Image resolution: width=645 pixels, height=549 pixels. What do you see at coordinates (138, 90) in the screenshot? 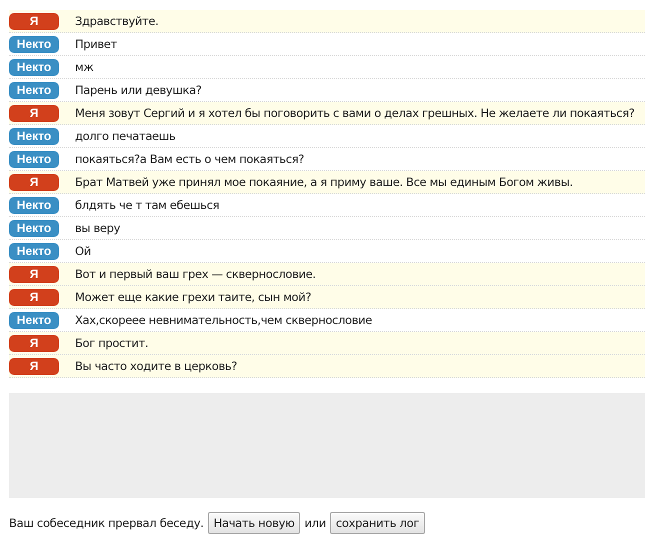
I see `message-text: Парень или девушка?` at bounding box center [138, 90].